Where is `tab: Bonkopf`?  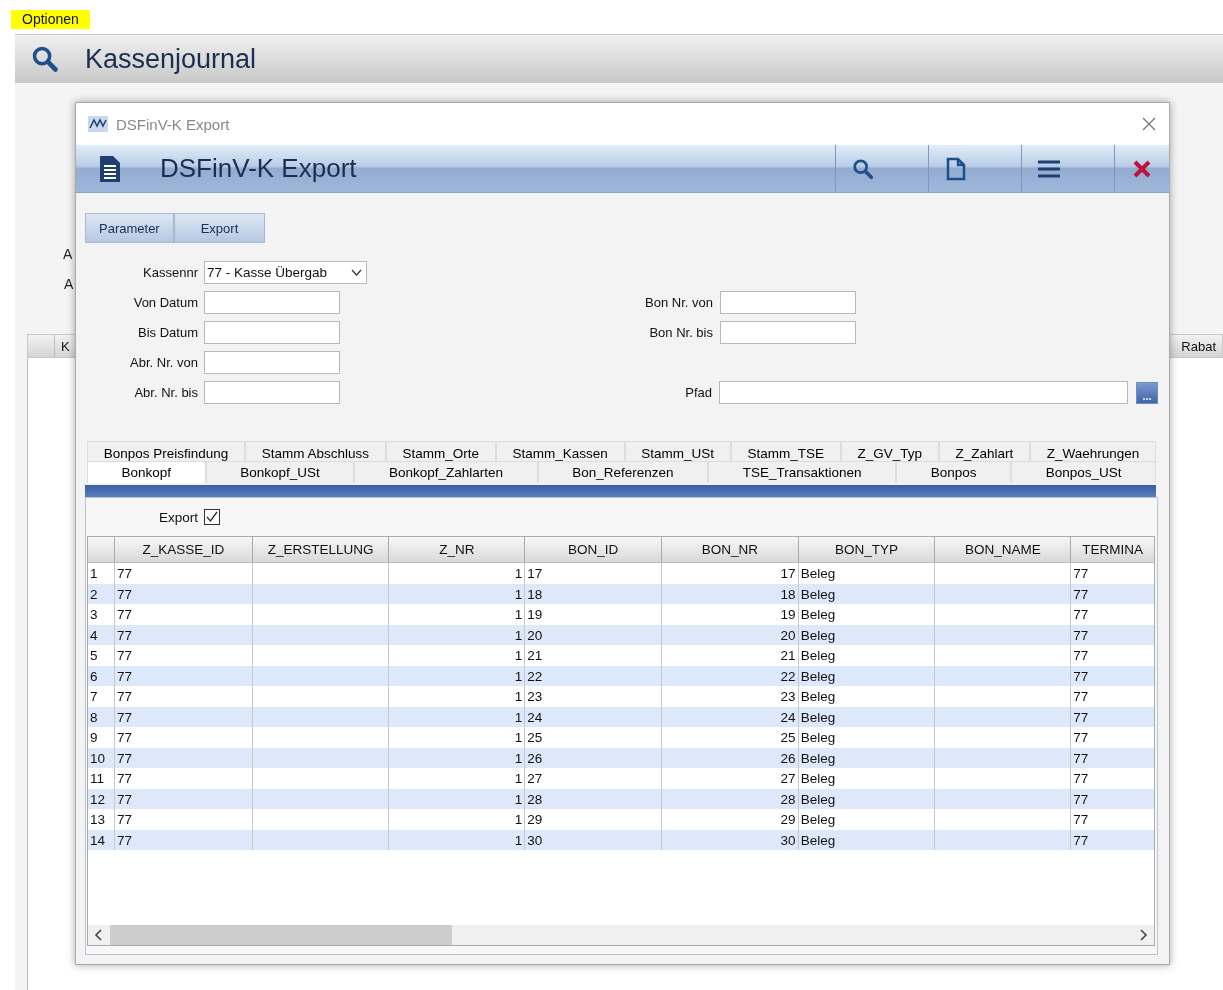 tab: Bonkopf is located at coordinates (146, 472).